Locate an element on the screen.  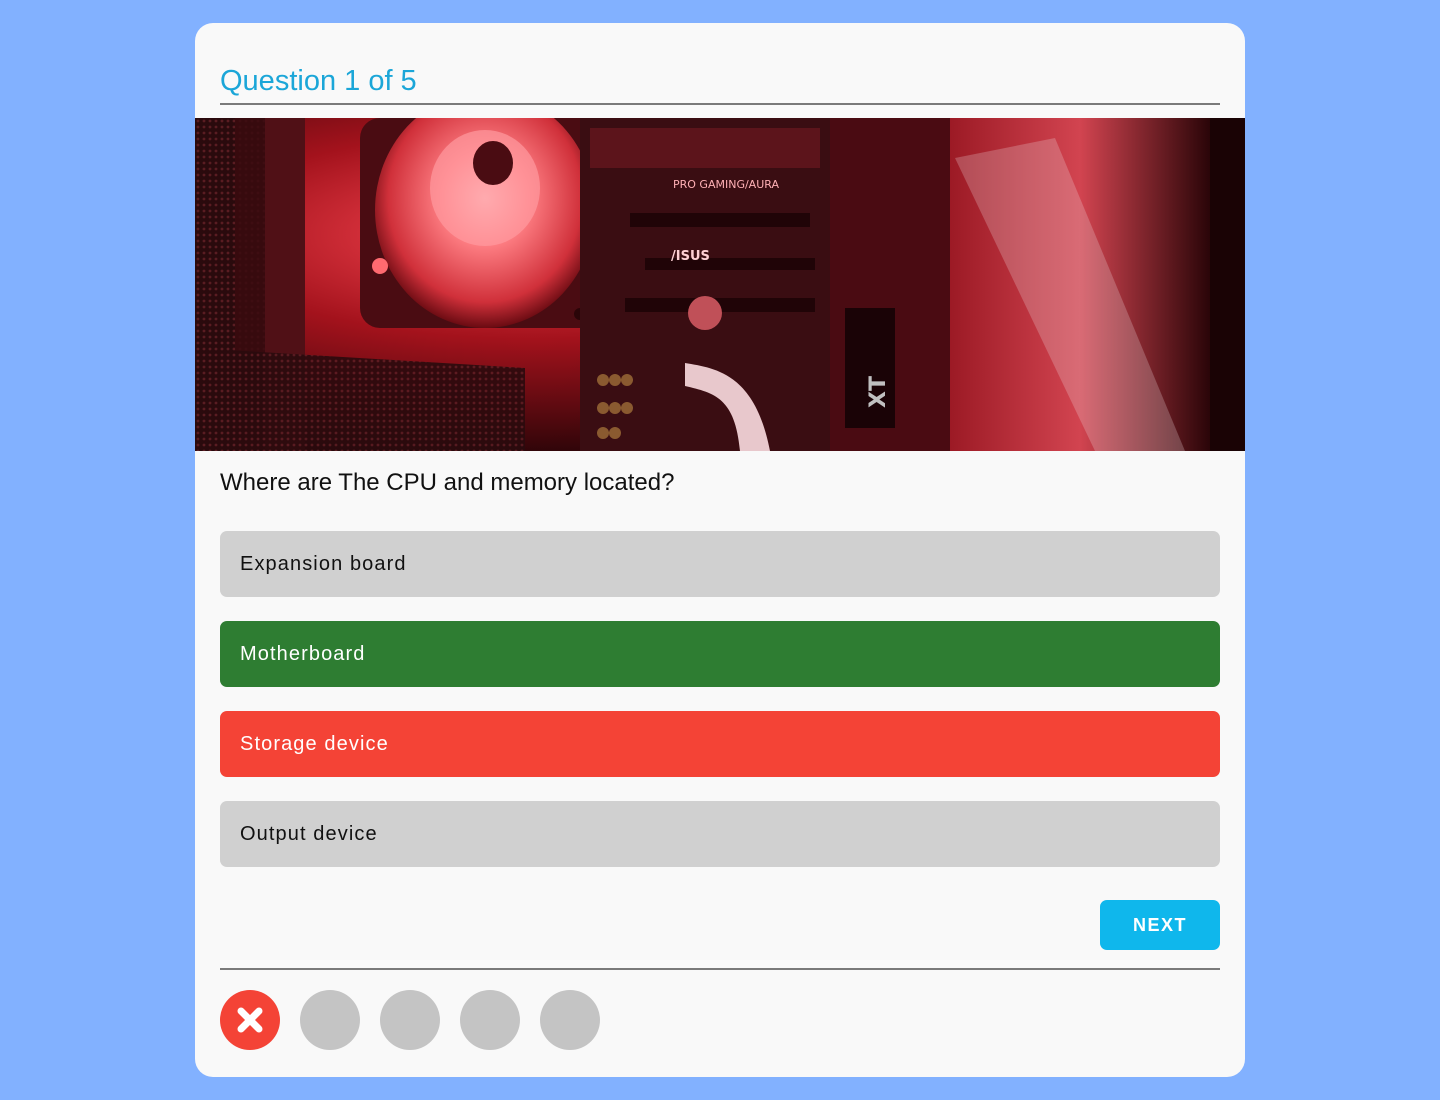
quiz-header: Question 1 of 5 is located at coordinates (720, 84).